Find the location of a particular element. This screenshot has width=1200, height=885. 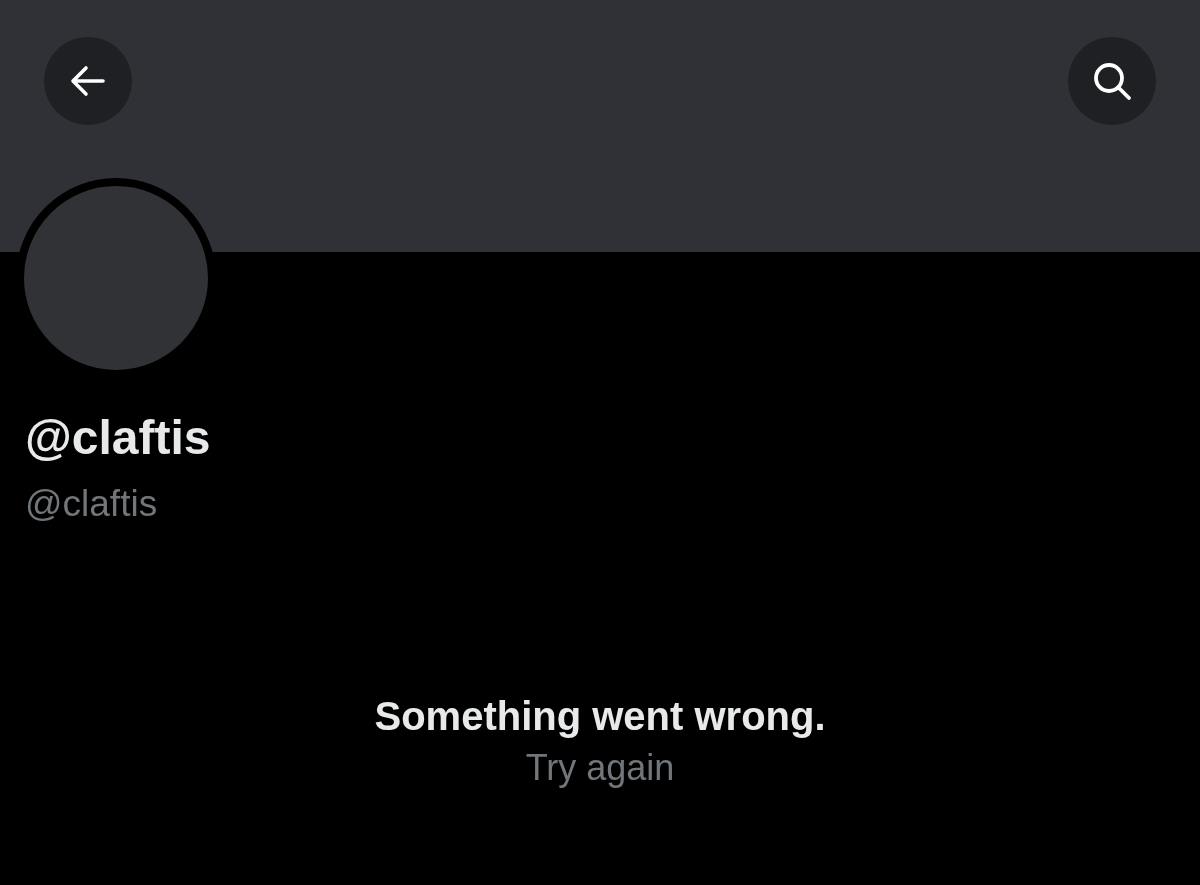

error-message: Something went wrong. is located at coordinates (600, 716).